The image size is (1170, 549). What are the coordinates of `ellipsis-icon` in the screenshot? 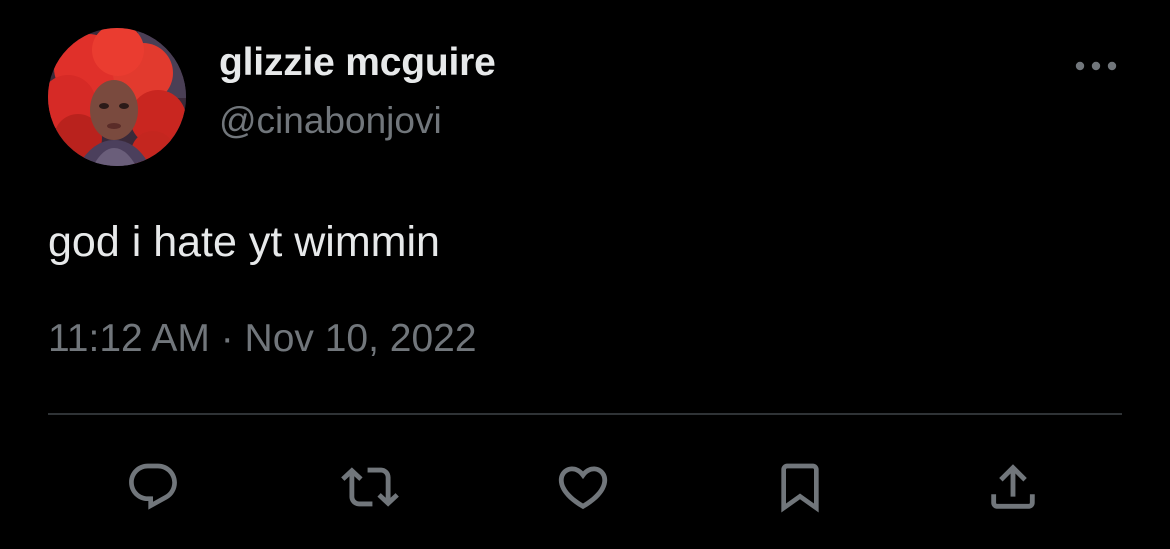 It's located at (1096, 66).